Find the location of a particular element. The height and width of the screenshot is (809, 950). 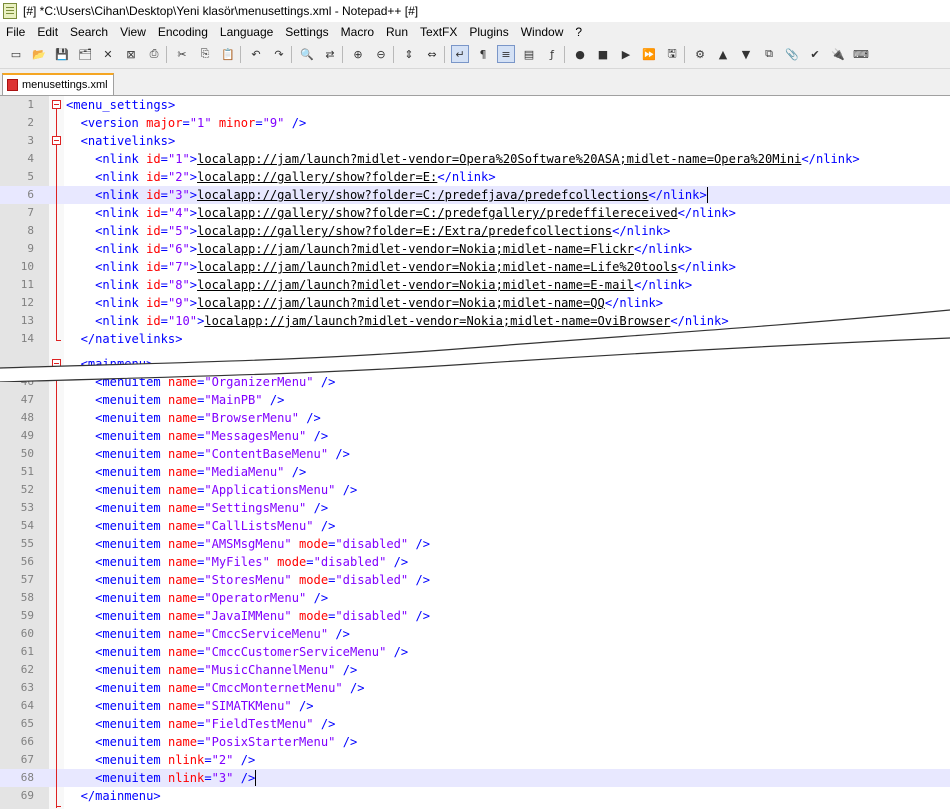

show-all-chars-icon: ¶ is located at coordinates (483, 54).